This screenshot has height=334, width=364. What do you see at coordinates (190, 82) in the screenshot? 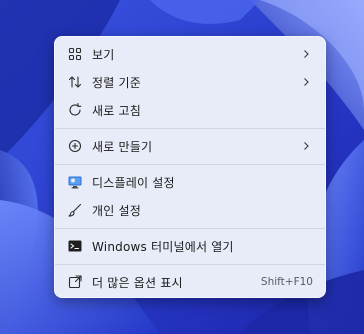
I see `menu-item-sort-by: 정렬 기준` at bounding box center [190, 82].